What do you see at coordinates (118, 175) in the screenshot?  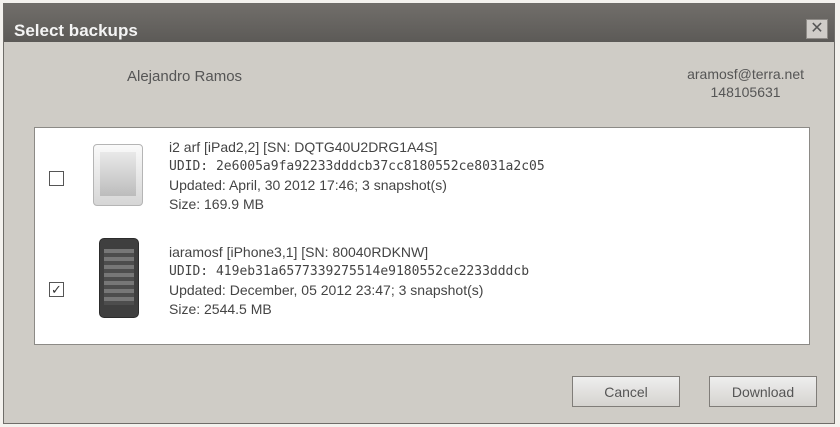 I see `ipad-icon` at bounding box center [118, 175].